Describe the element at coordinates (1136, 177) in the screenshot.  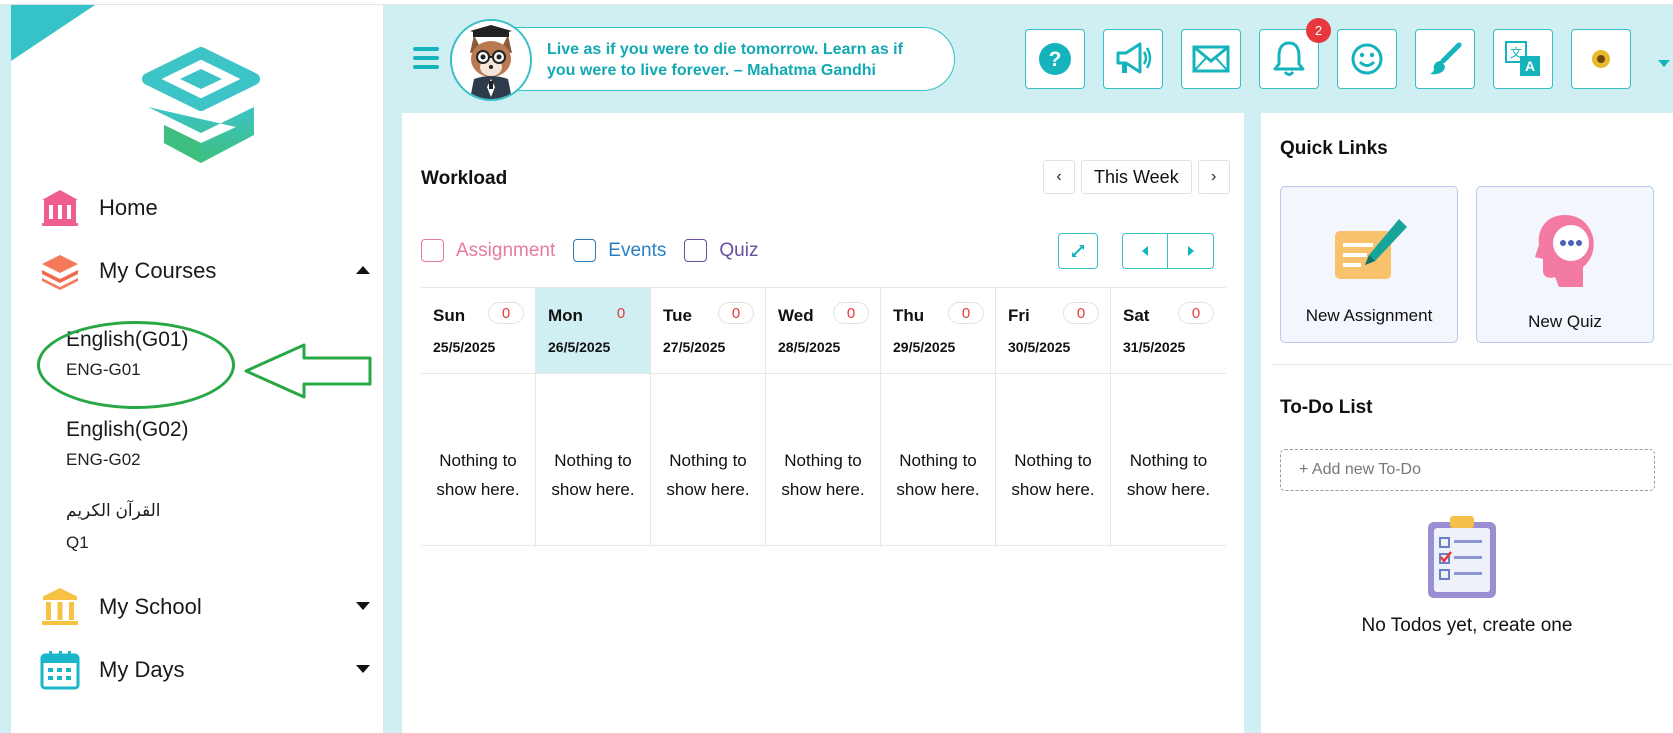
I see `week-label: This Week` at that location.